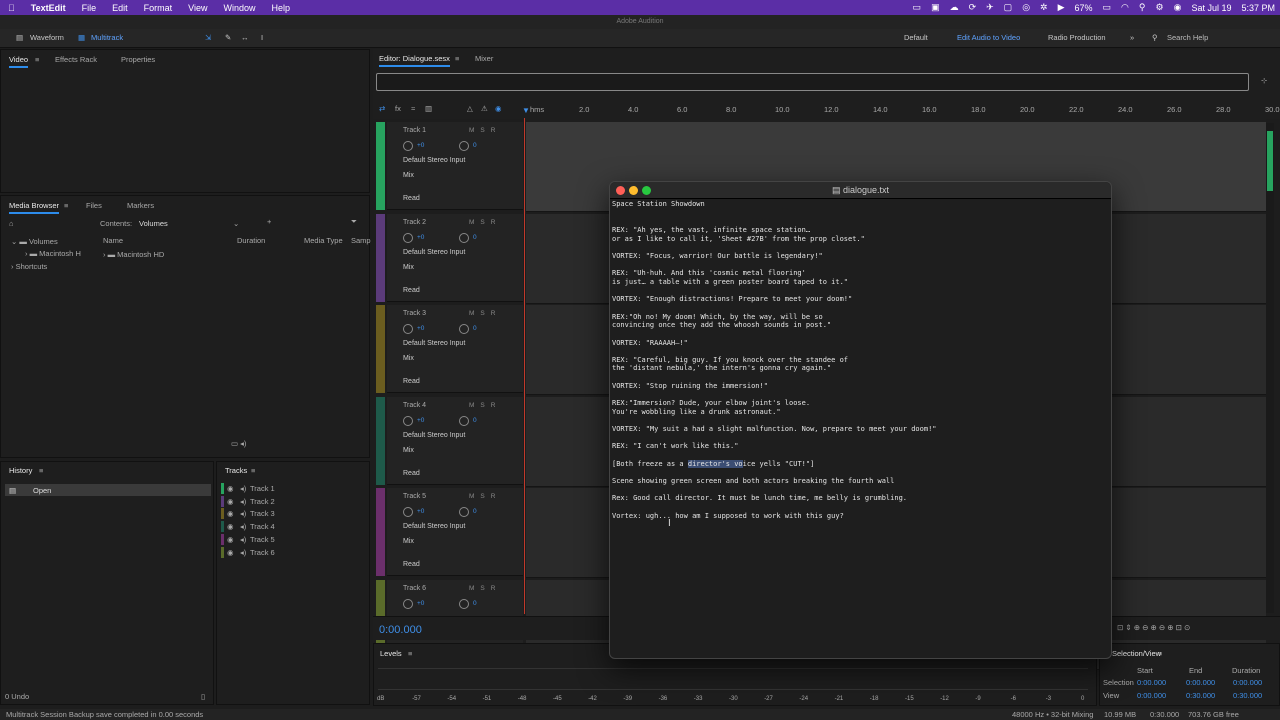 The image size is (1280, 720). What do you see at coordinates (414, 313) in the screenshot?
I see `track-name: Track 3` at bounding box center [414, 313].